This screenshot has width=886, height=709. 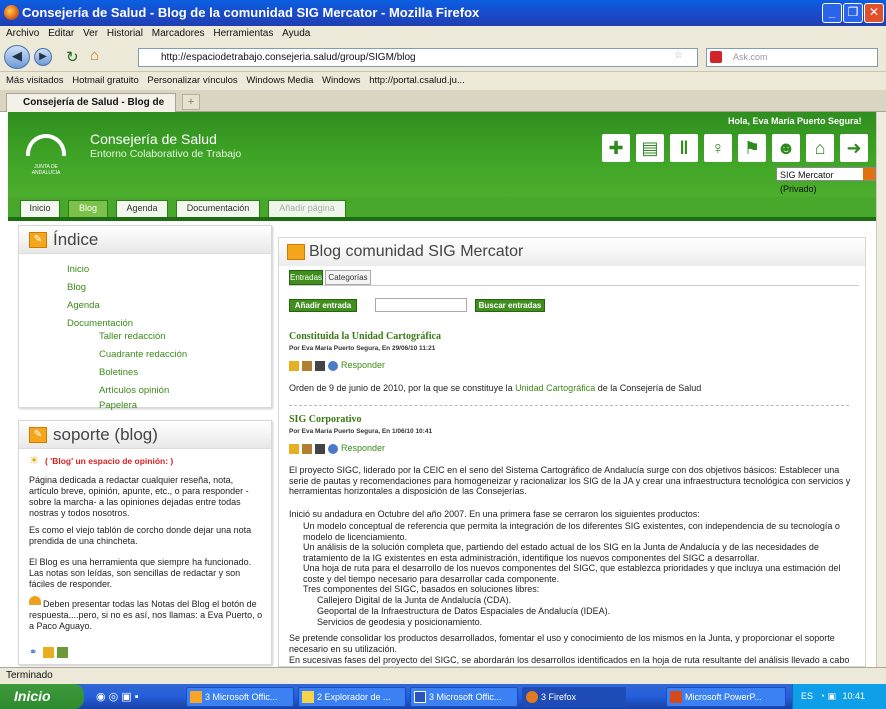 I want to click on post-title: SIG Corporativo, so click(x=325, y=419).